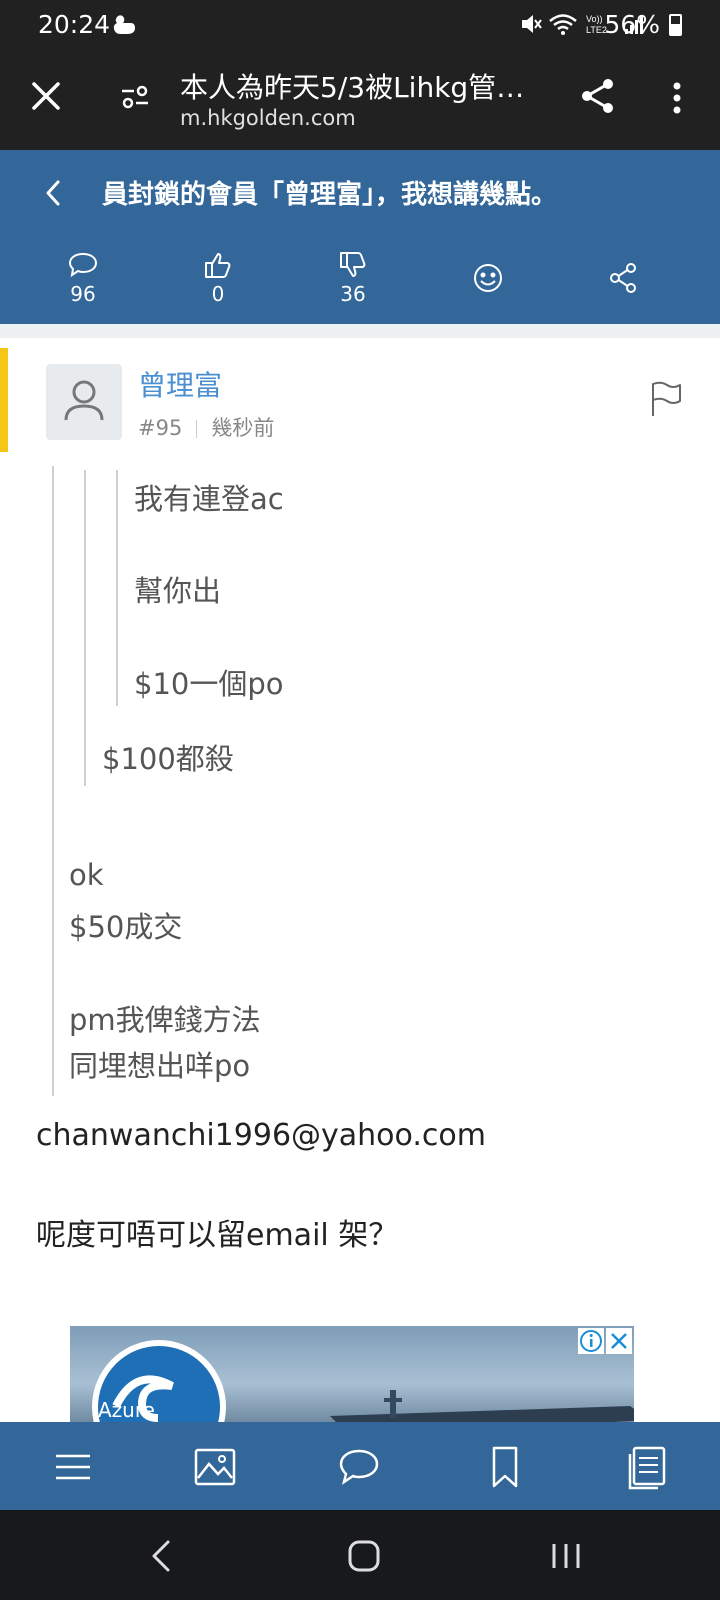 The width and height of the screenshot is (720, 1600). Describe the element at coordinates (675, 25) in the screenshot. I see `battery-icon` at that location.